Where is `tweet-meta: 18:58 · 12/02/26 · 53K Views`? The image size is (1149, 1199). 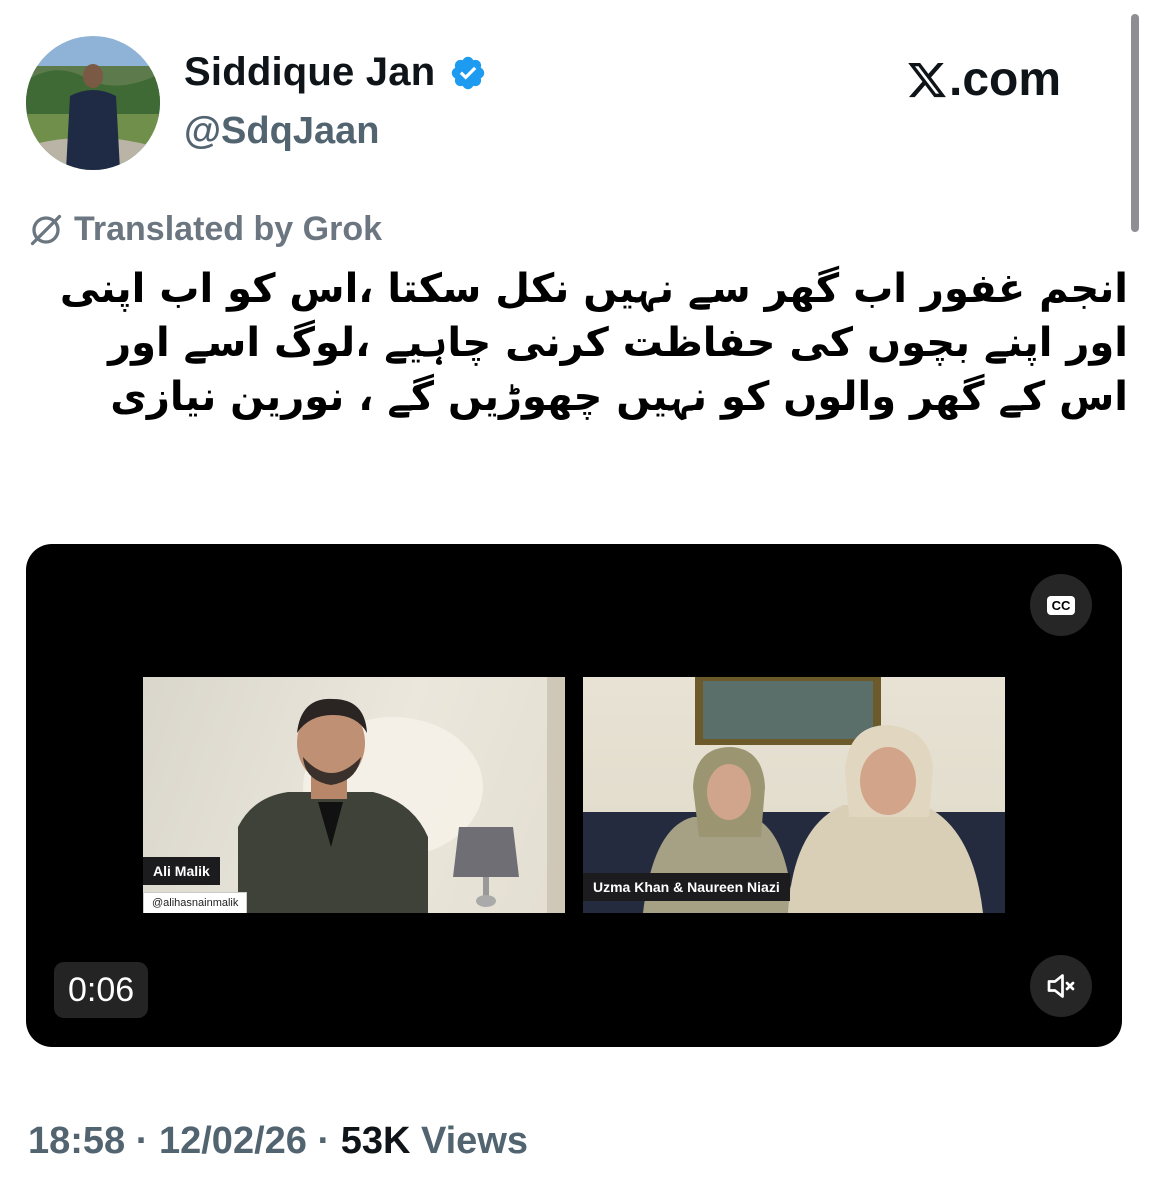
tweet-meta: 18:58 · 12/02/26 · 53K Views is located at coordinates (278, 1141).